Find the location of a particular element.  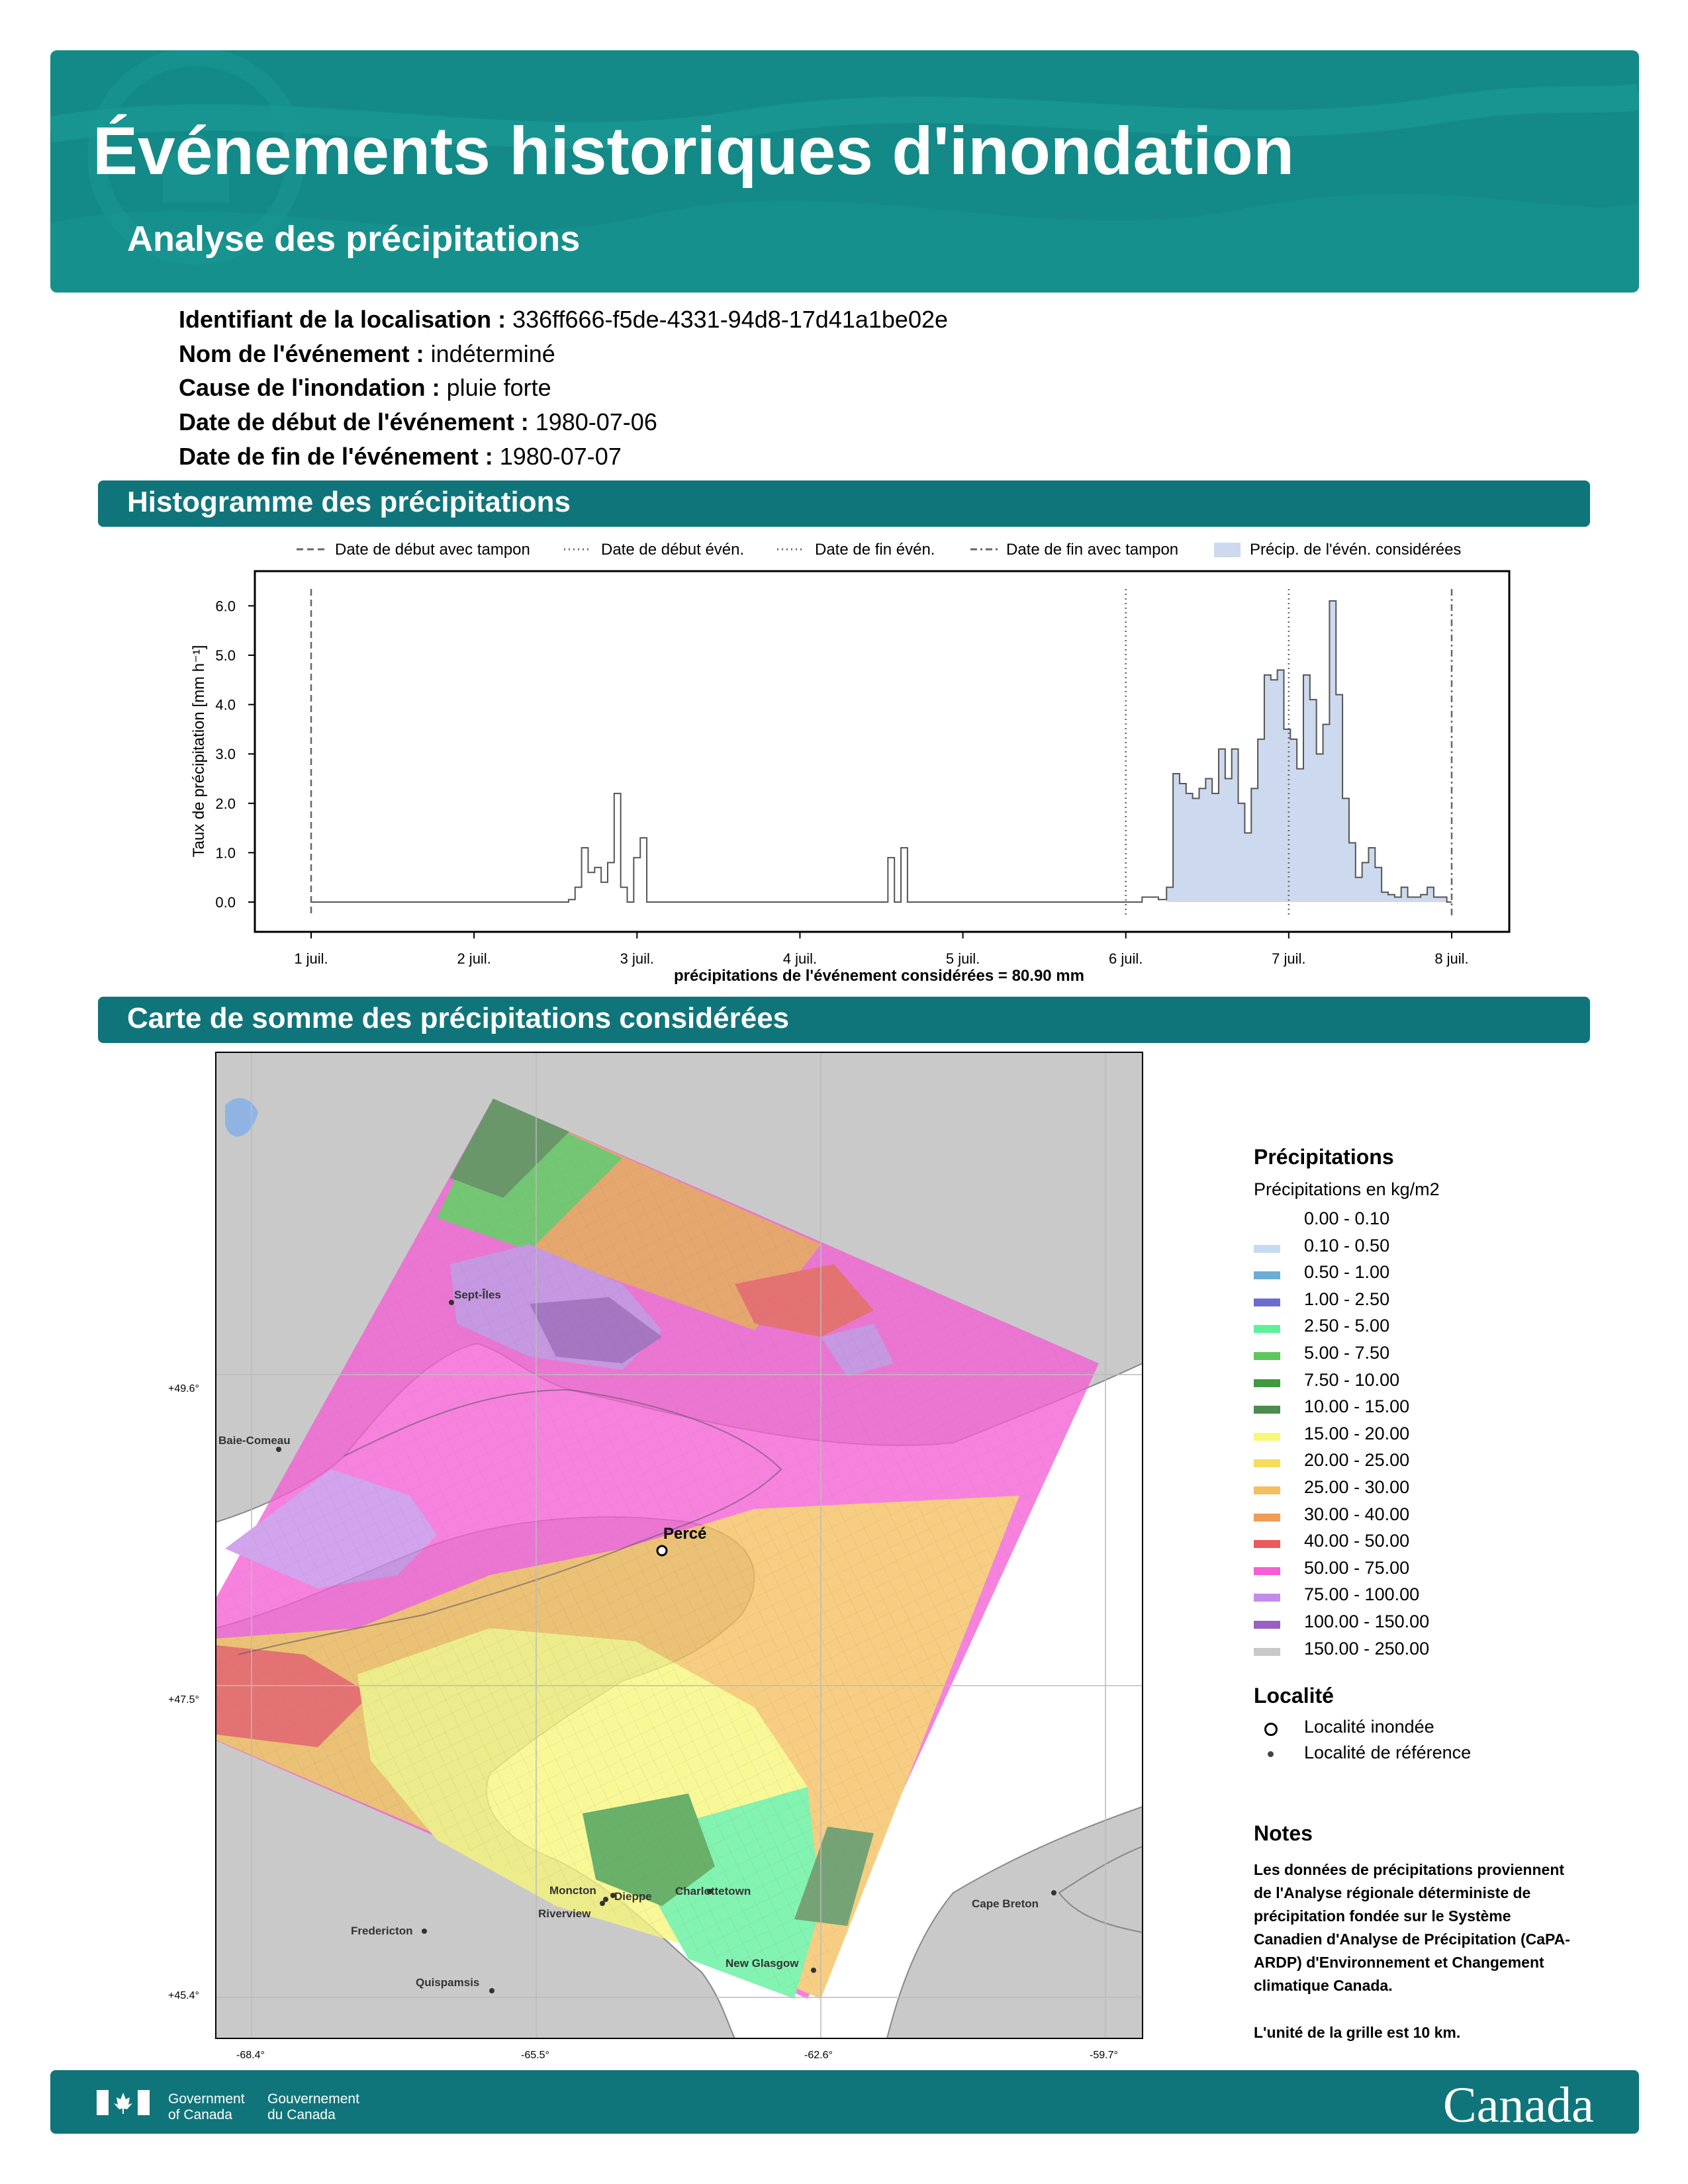

place-marker-cape-breton is located at coordinates (1053, 1892).